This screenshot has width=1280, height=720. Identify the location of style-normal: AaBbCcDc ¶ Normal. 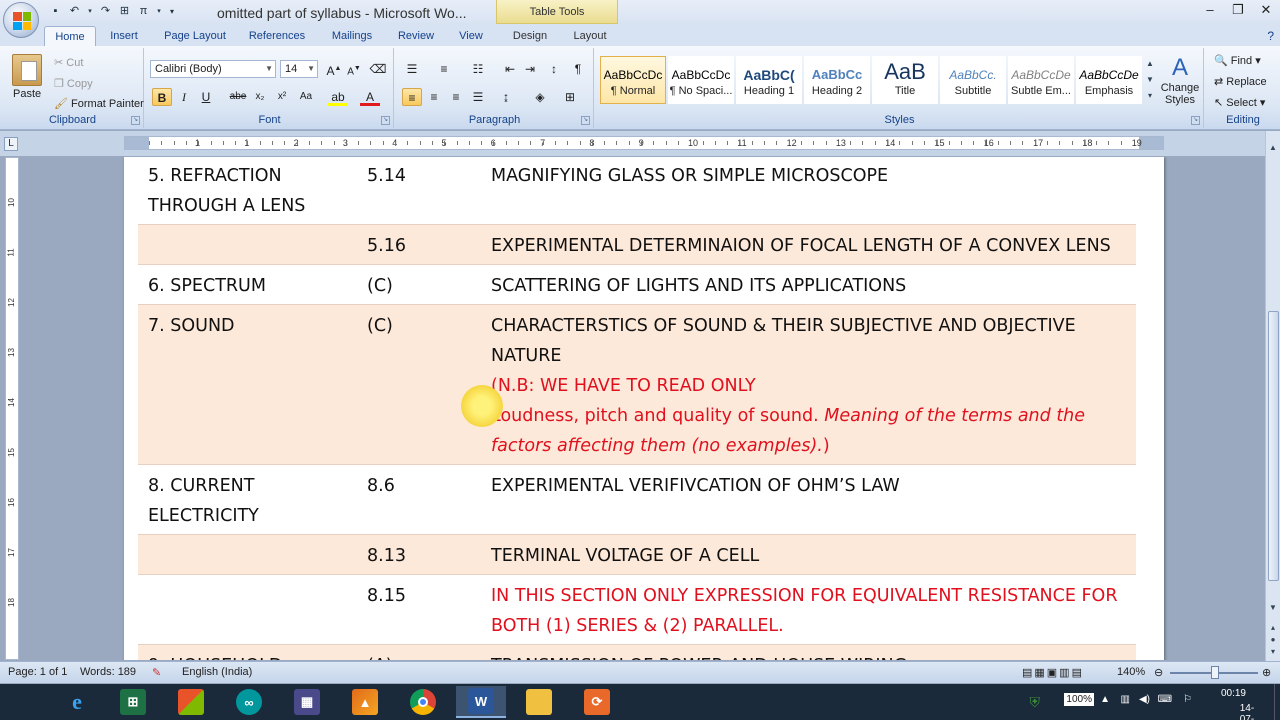
(633, 80).